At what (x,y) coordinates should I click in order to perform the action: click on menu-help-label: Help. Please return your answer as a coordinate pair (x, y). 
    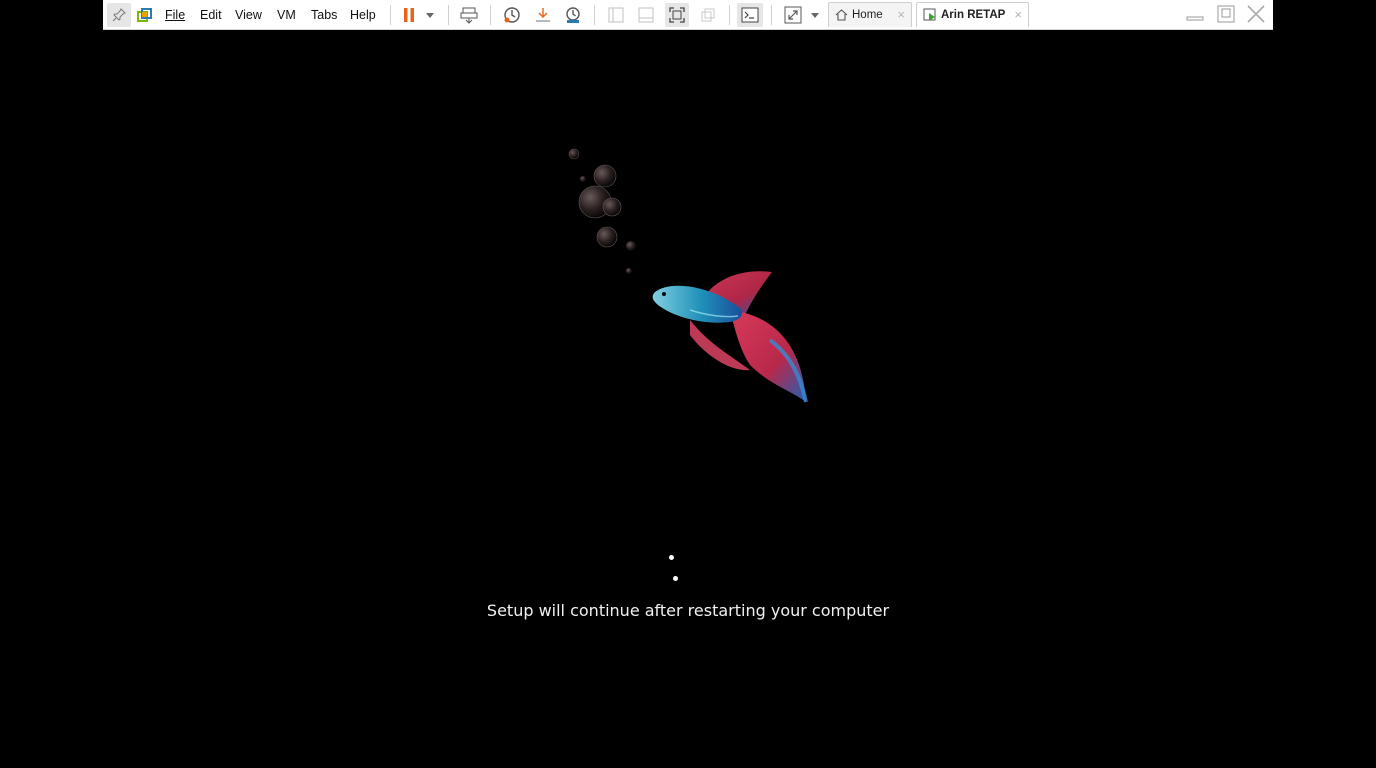
    Looking at the image, I should click on (363, 15).